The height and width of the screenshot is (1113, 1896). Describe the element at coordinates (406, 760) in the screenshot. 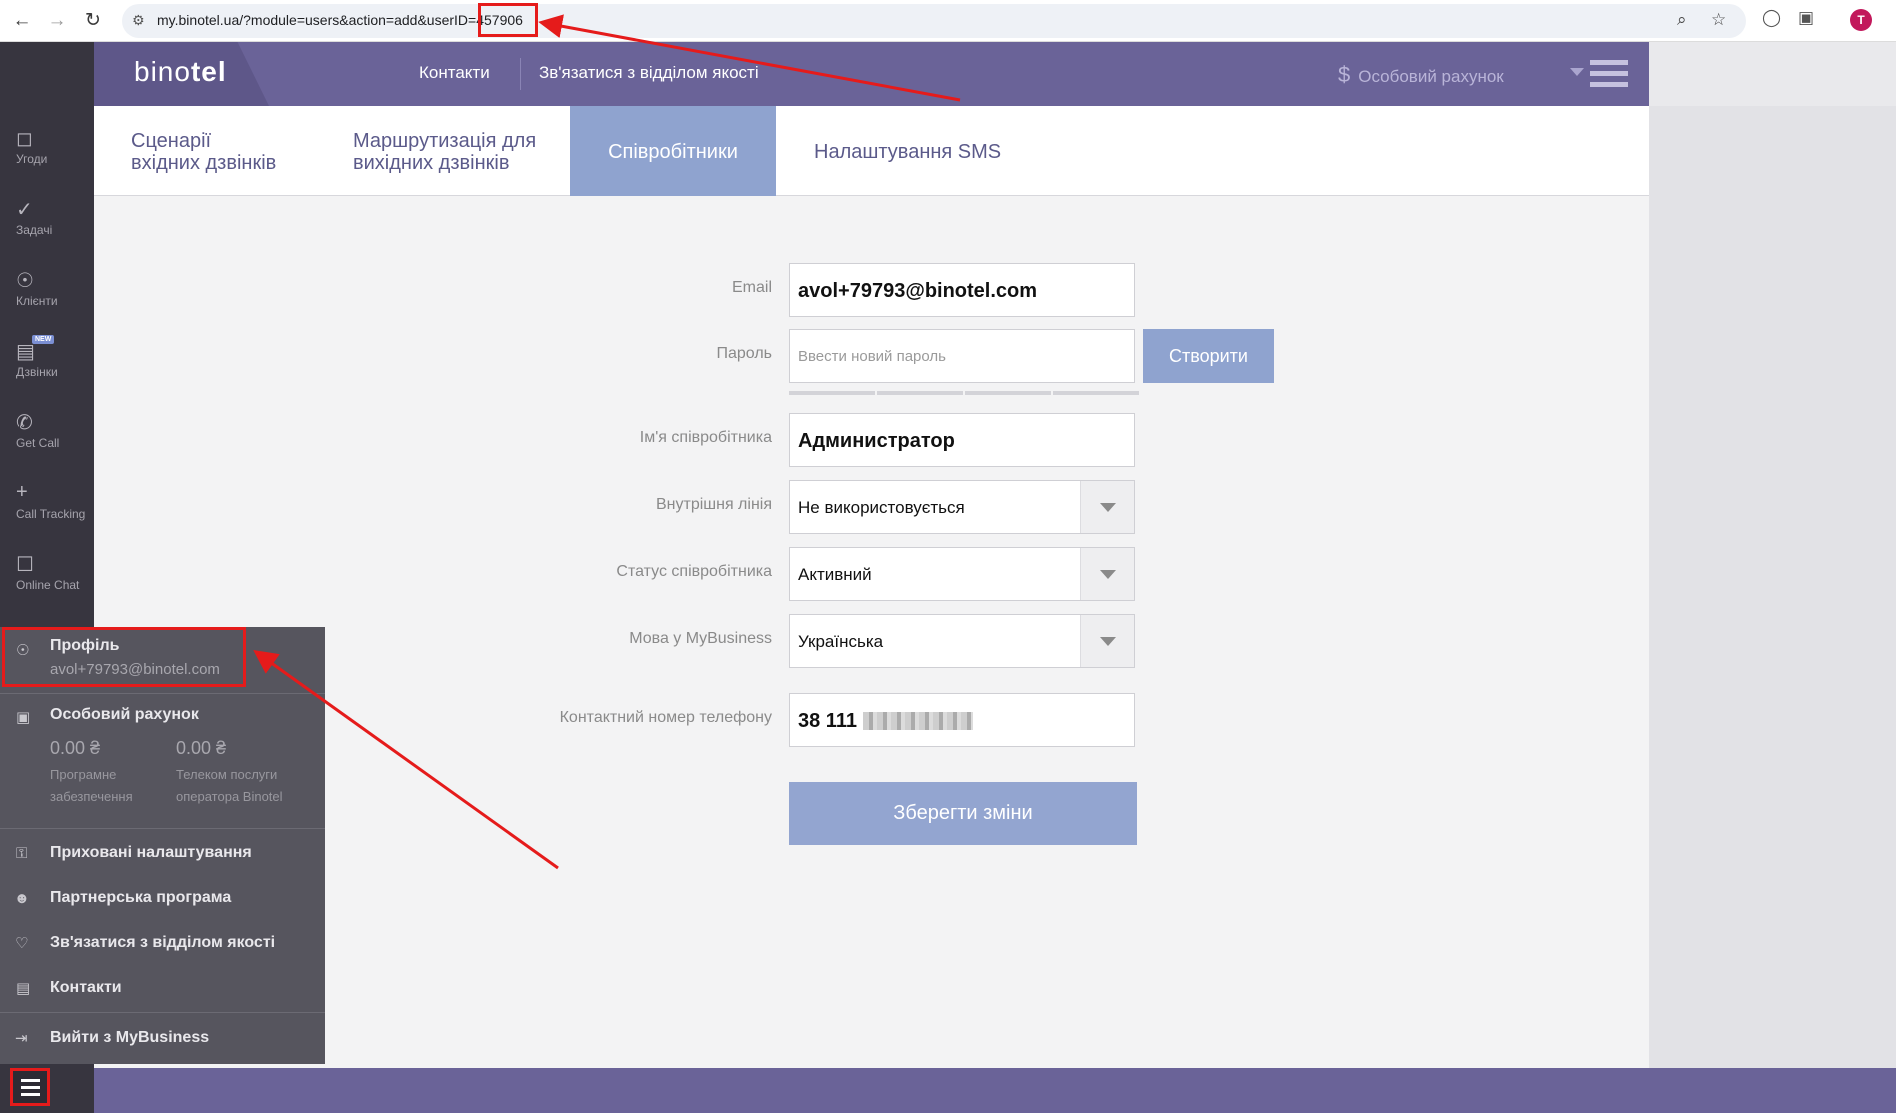

I see `annotation-arrow-profile` at that location.